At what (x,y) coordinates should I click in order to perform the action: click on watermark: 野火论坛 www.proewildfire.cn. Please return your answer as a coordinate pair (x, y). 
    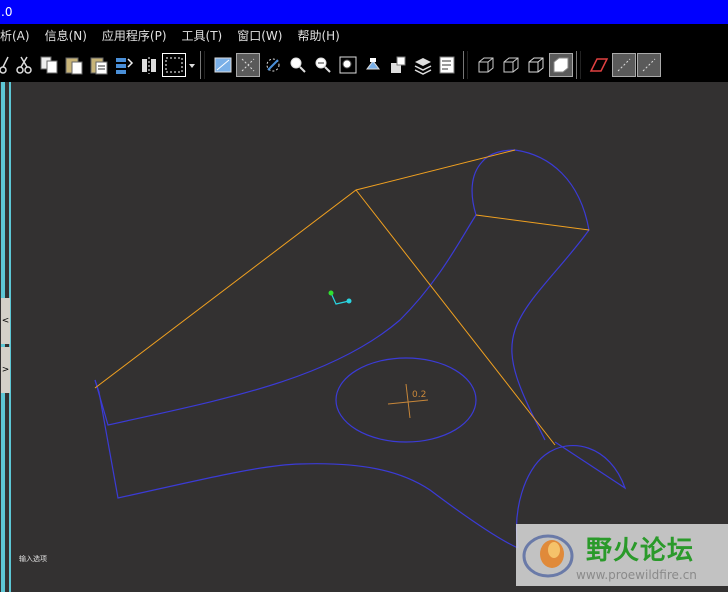
    Looking at the image, I should click on (622, 555).